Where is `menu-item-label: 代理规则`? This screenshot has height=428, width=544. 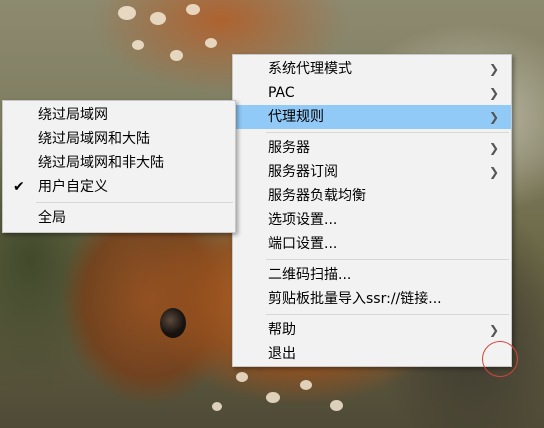 menu-item-label: 代理规则 is located at coordinates (296, 117).